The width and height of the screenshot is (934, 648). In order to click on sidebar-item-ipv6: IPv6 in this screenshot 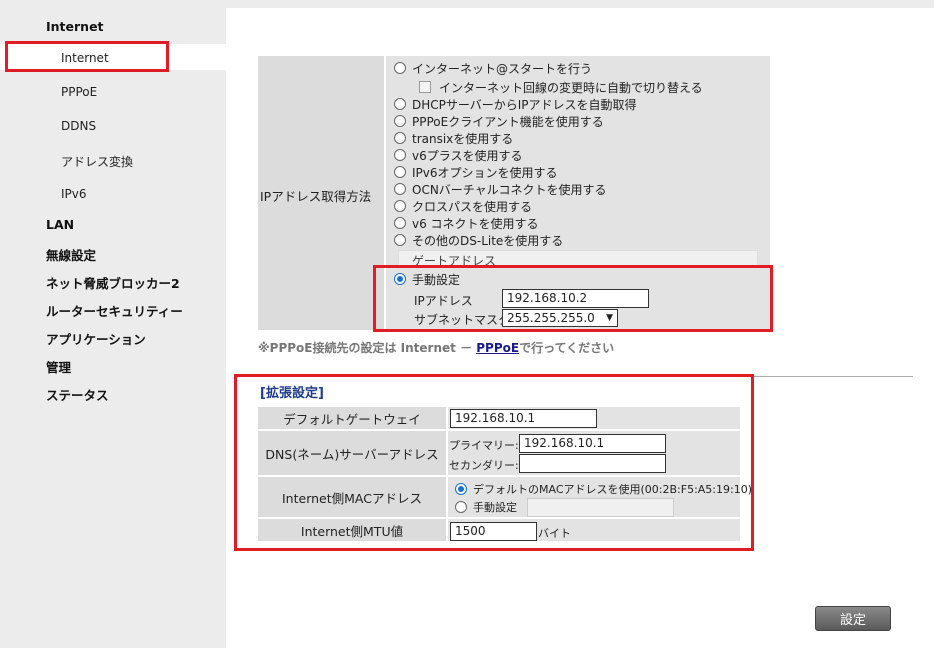, I will do `click(74, 194)`.